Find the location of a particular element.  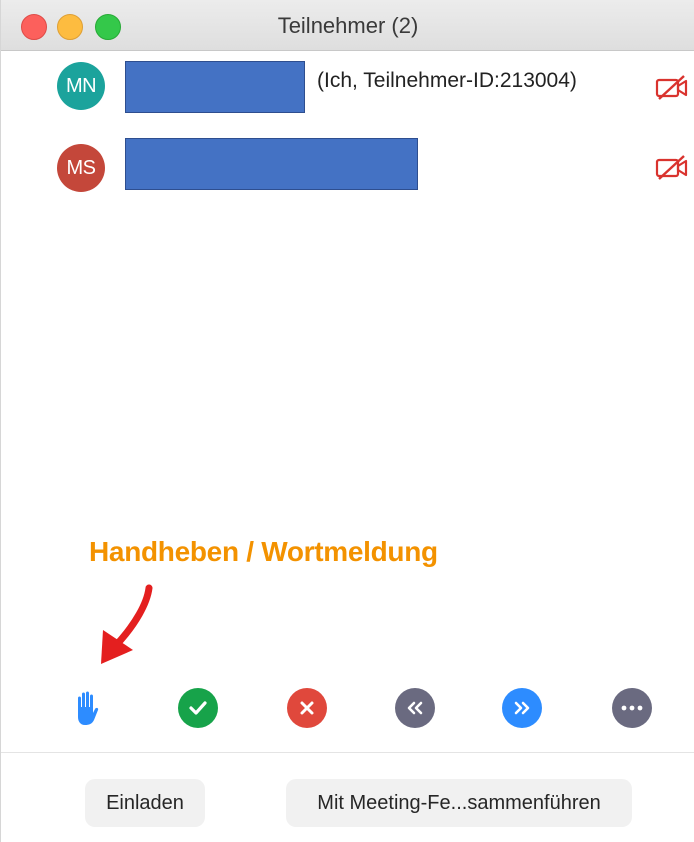

raise-hand-icon is located at coordinates (88, 708).